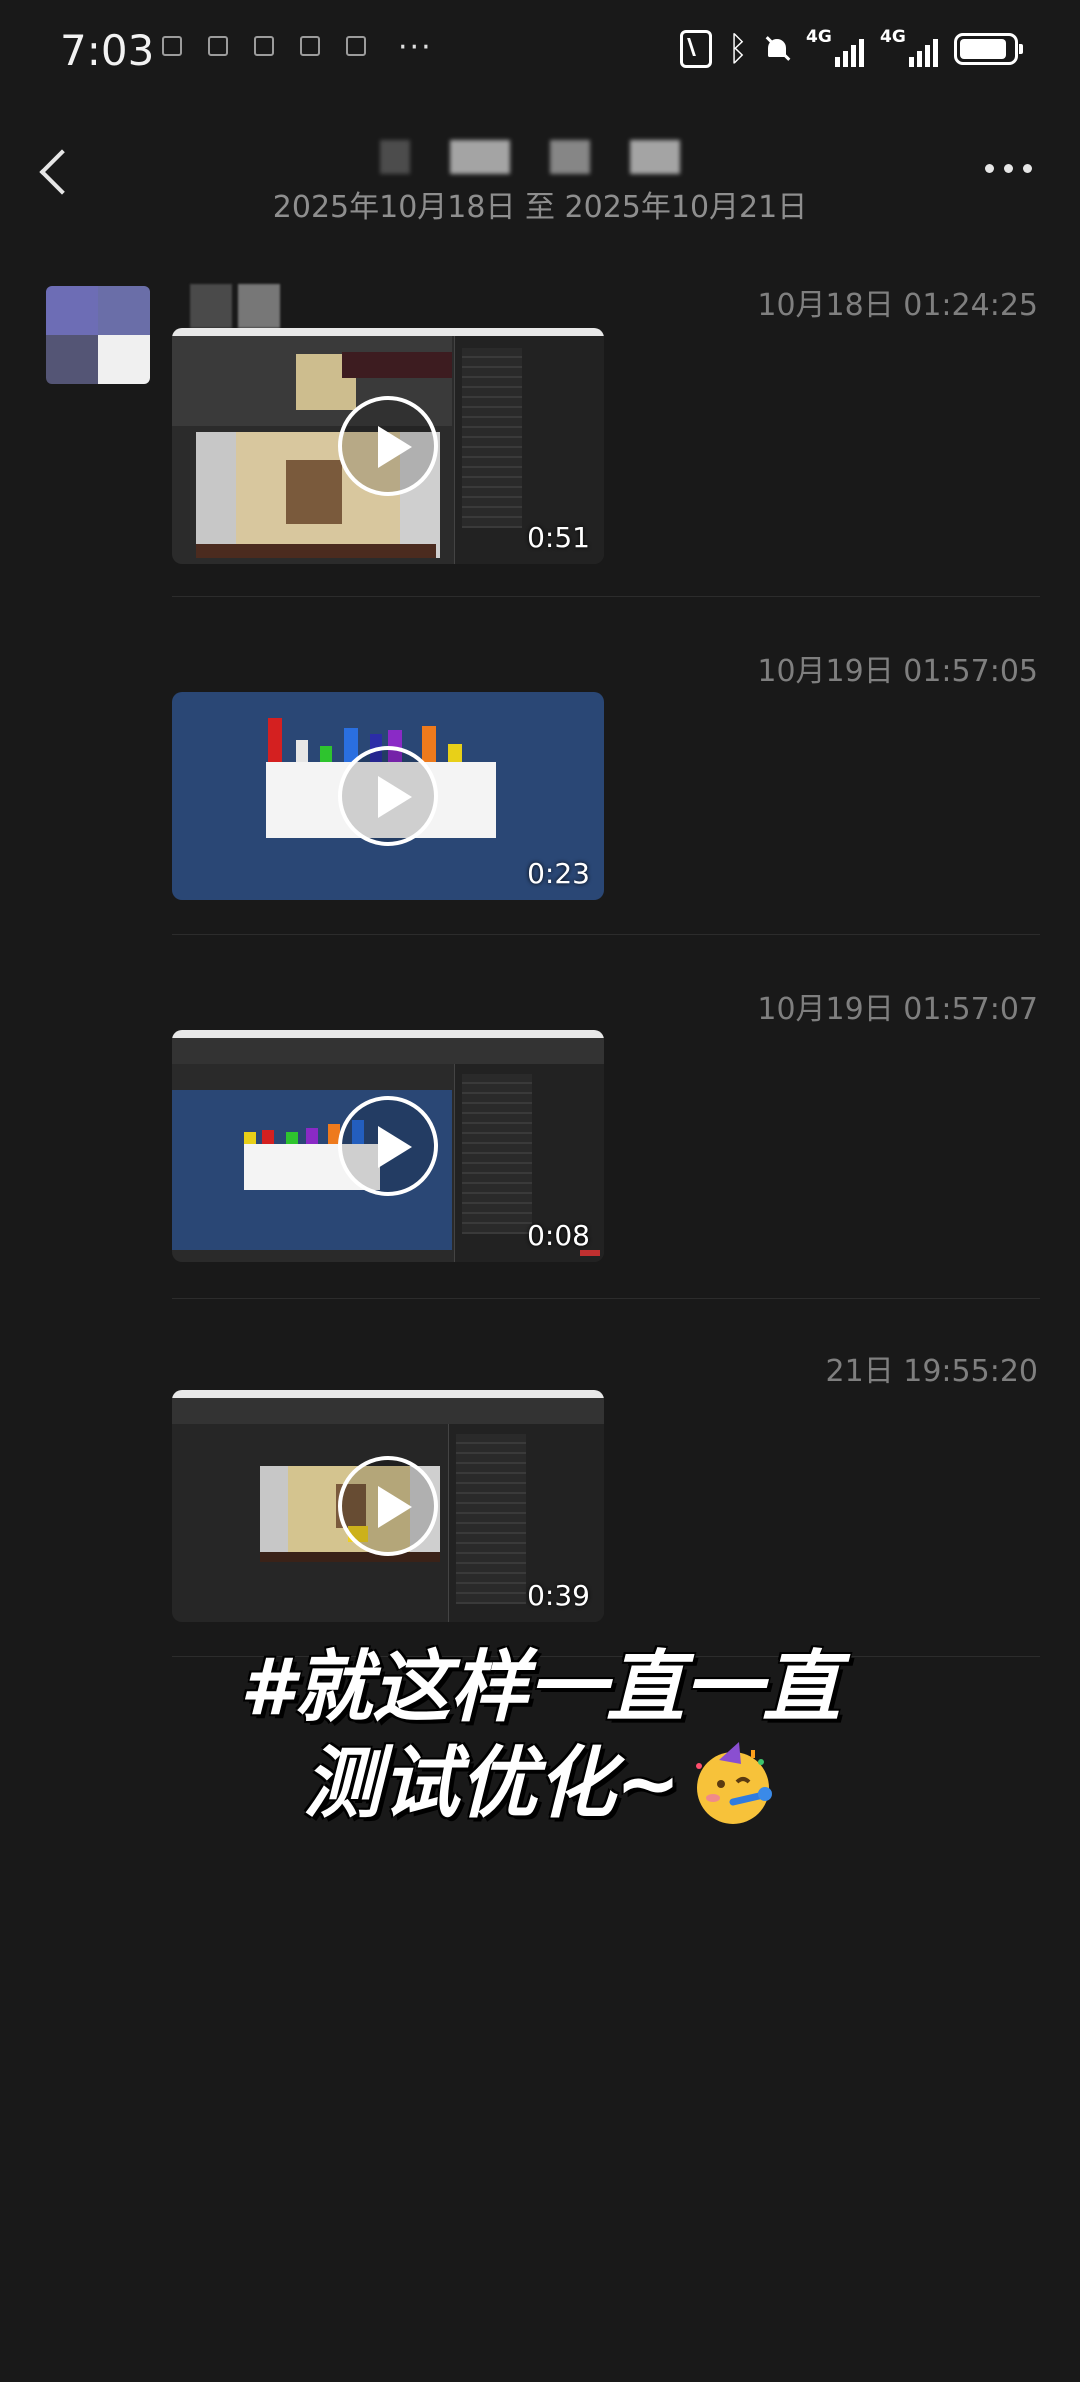 Image resolution: width=1080 pixels, height=2382 pixels. Describe the element at coordinates (777, 49) in the screenshot. I see `mute-bell-icon` at that location.